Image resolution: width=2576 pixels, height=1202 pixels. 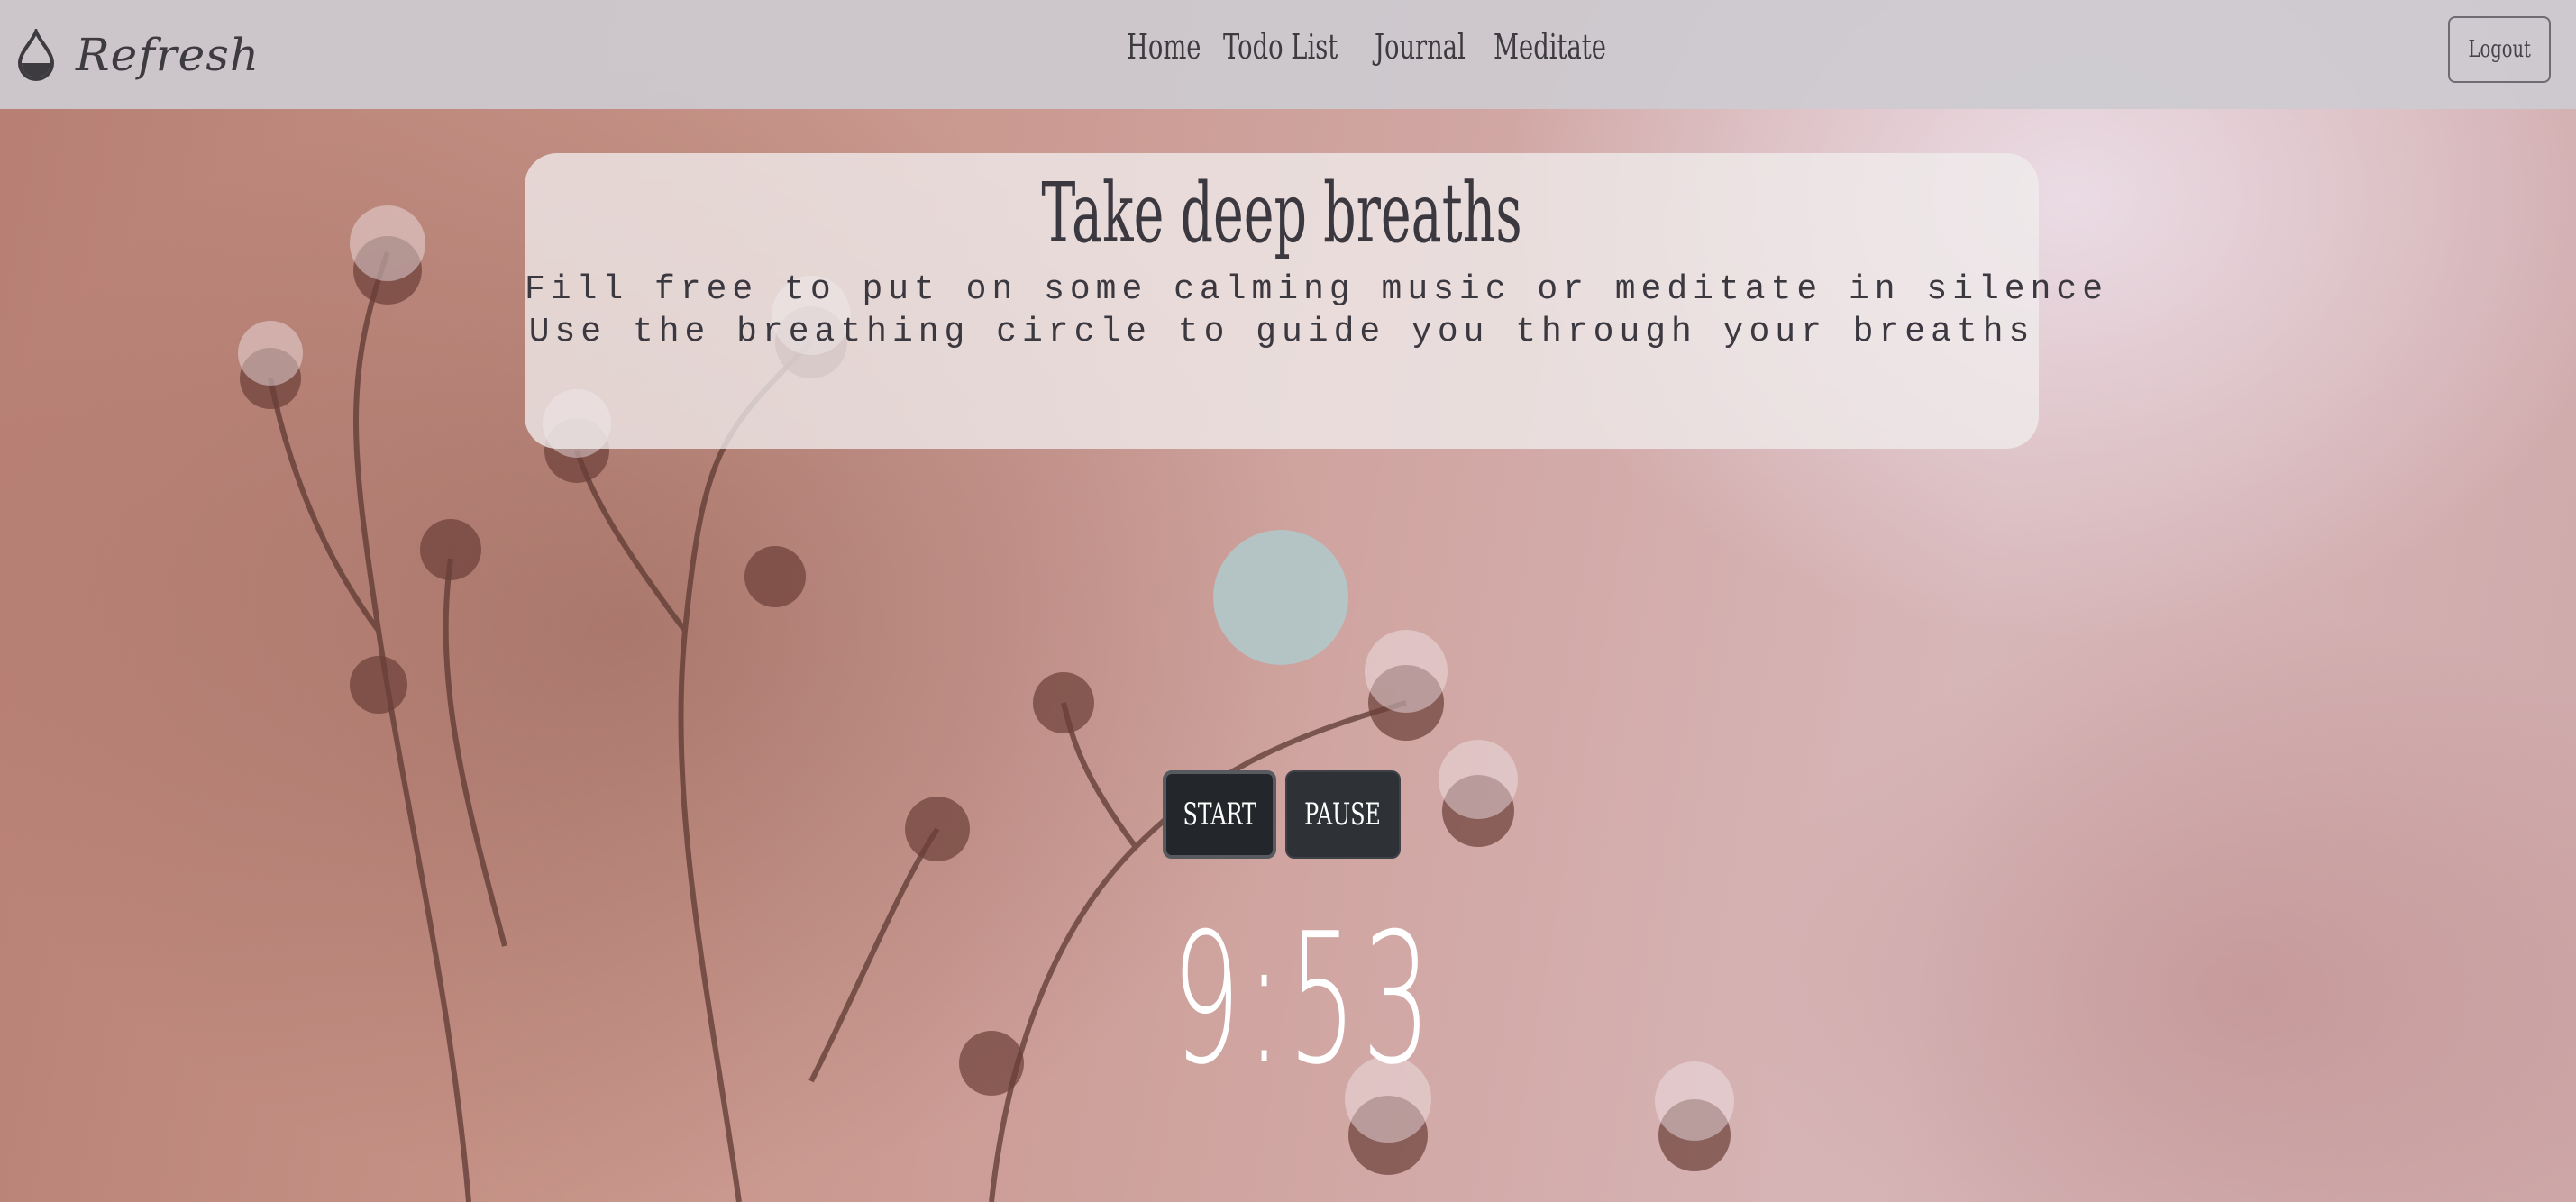 I want to click on countdown-timer: 9:53, so click(x=1304, y=1000).